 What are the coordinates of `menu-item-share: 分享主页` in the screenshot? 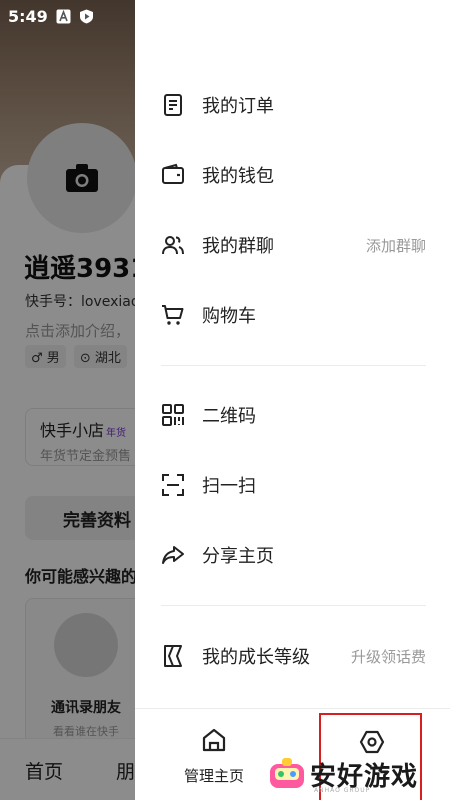 It's located at (292, 555).